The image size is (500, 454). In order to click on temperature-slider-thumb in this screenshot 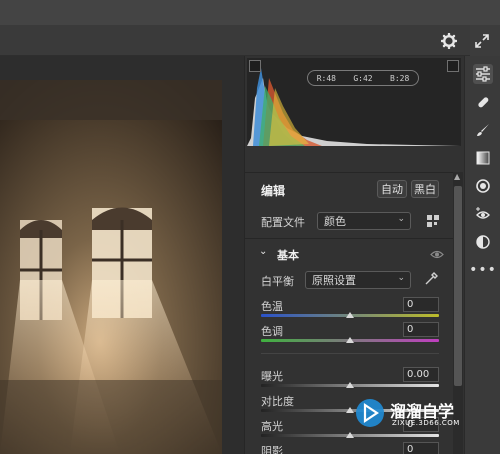, I will do `click(350, 315)`.